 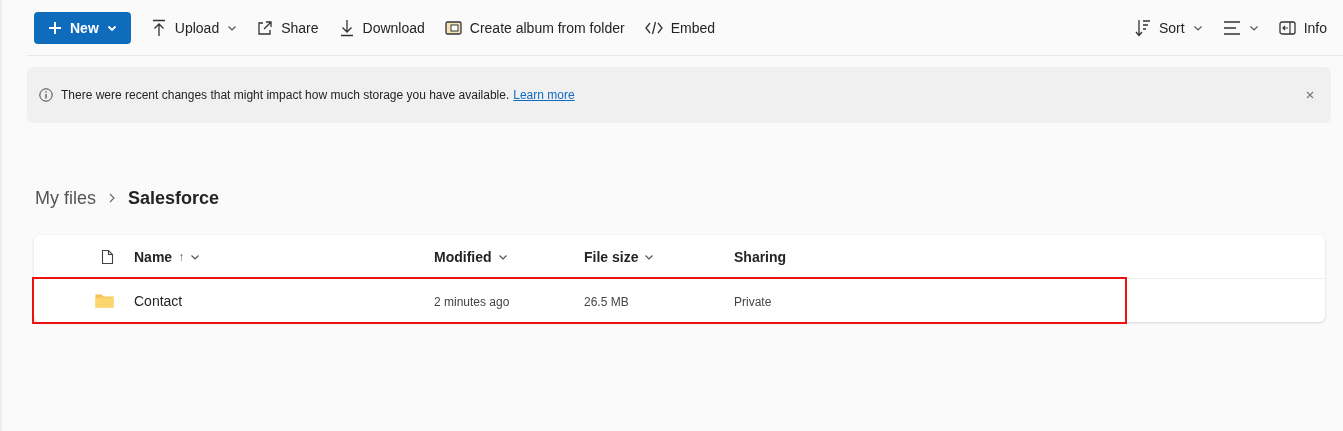 What do you see at coordinates (653, 27) in the screenshot?
I see `code-icon` at bounding box center [653, 27].